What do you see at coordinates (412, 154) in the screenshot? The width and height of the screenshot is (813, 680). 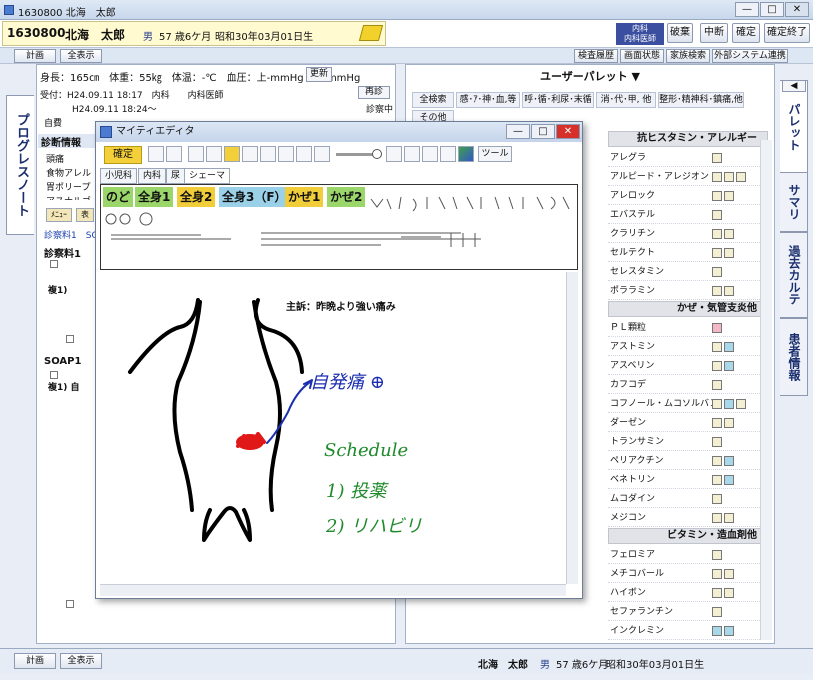 I see `brush-icon` at bounding box center [412, 154].